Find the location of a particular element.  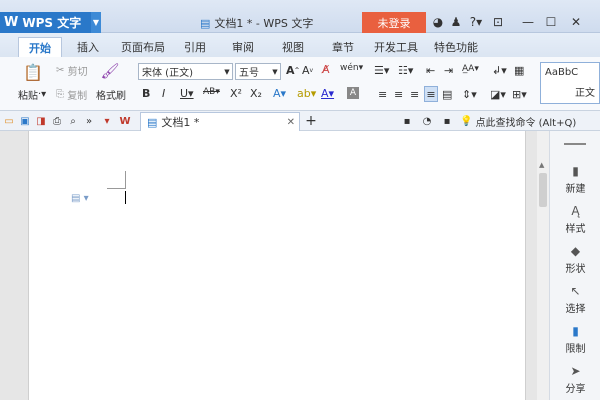

distribute-icon: ▤ is located at coordinates (447, 94).